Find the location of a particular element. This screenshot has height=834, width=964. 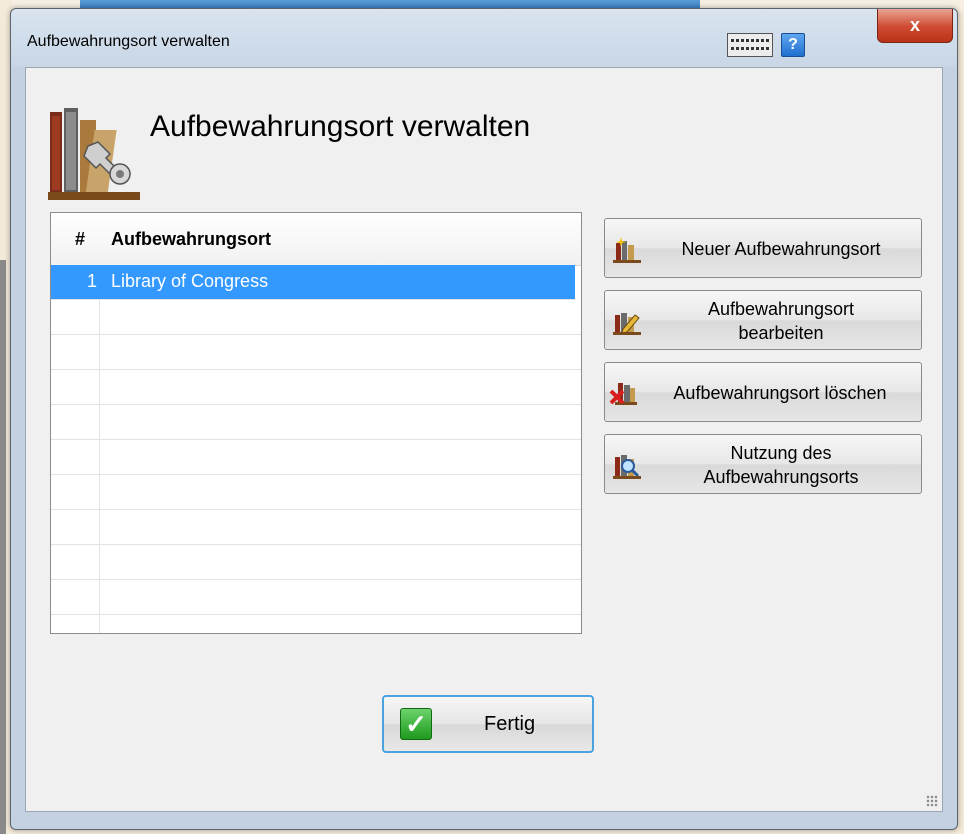

done-label: Fertig is located at coordinates (510, 724).